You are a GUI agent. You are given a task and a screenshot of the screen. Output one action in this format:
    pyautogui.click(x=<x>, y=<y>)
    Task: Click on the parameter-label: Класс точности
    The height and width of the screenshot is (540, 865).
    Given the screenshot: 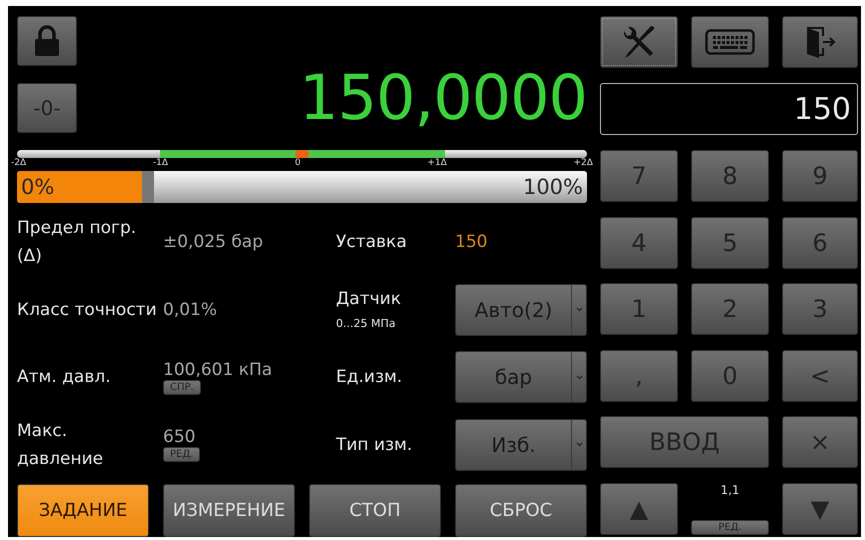 What is the action you would take?
    pyautogui.click(x=87, y=310)
    